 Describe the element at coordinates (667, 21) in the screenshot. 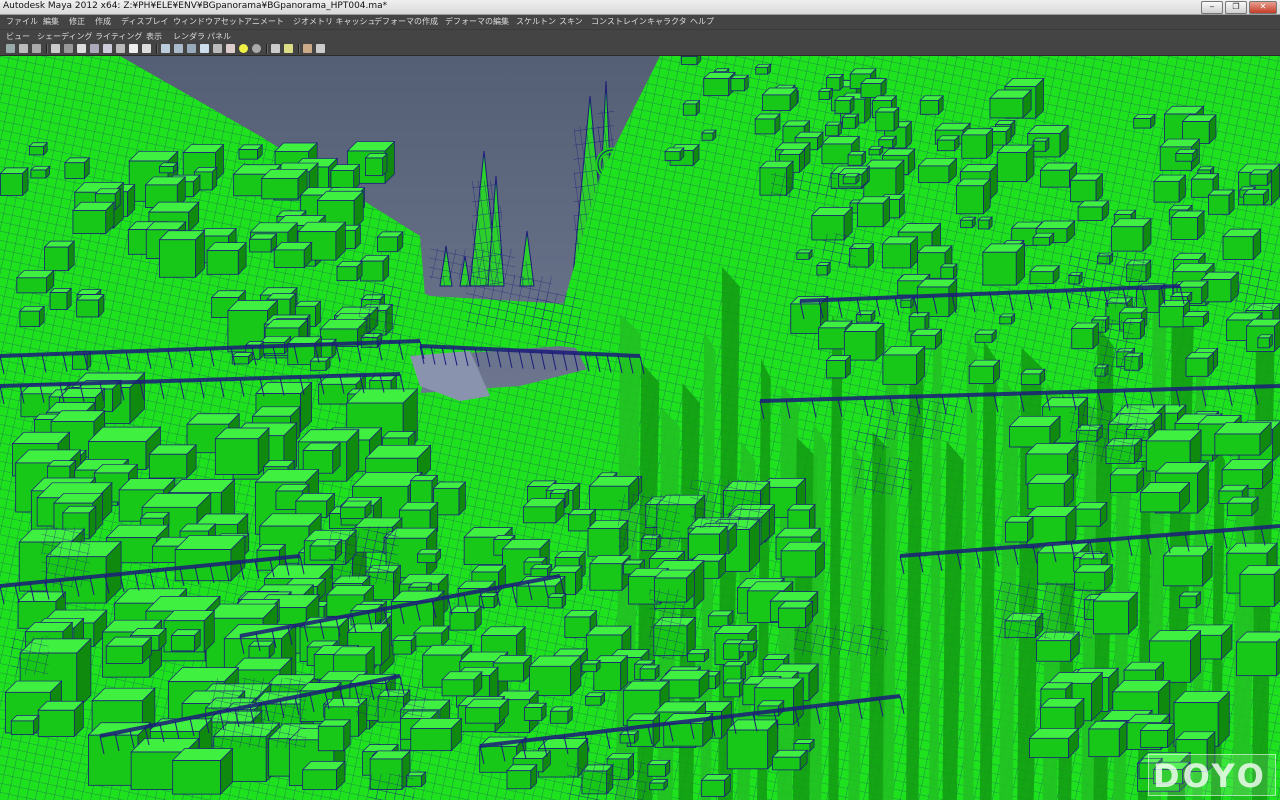

I see `menu-item: キャラクタ` at that location.